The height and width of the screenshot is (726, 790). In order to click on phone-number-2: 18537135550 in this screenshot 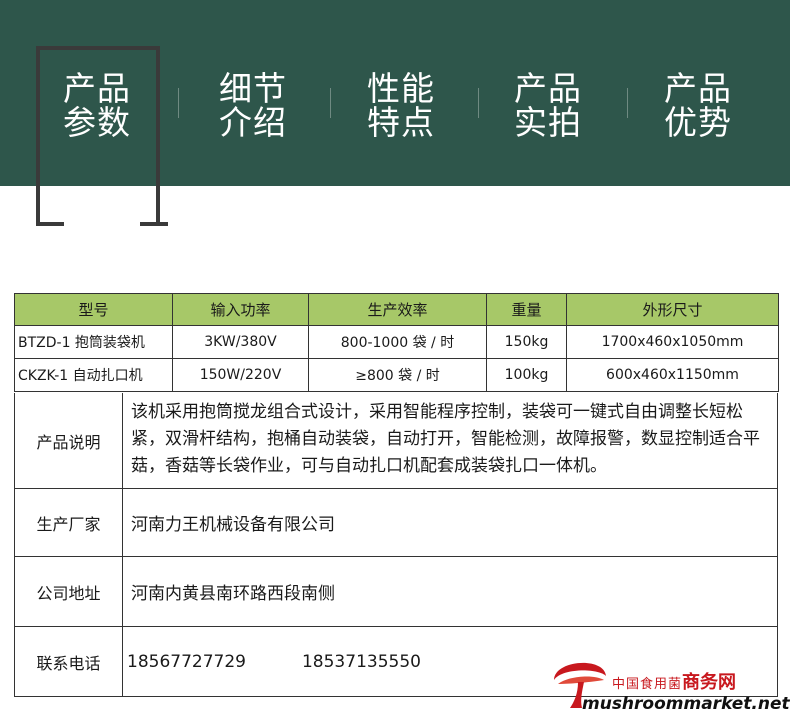, I will do `click(361, 662)`.